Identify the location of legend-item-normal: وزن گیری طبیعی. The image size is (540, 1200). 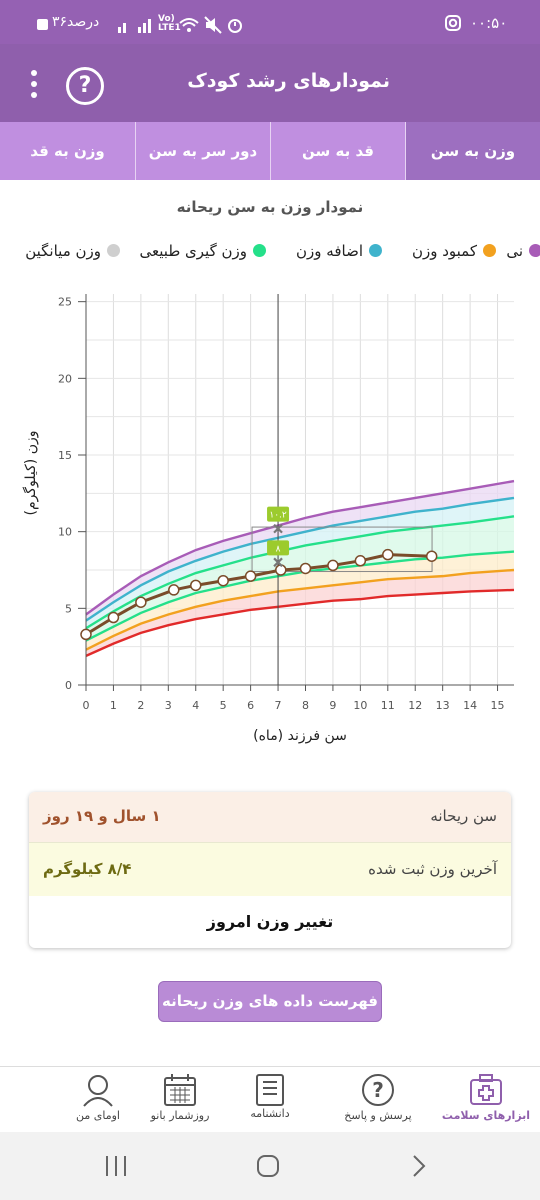
(203, 251).